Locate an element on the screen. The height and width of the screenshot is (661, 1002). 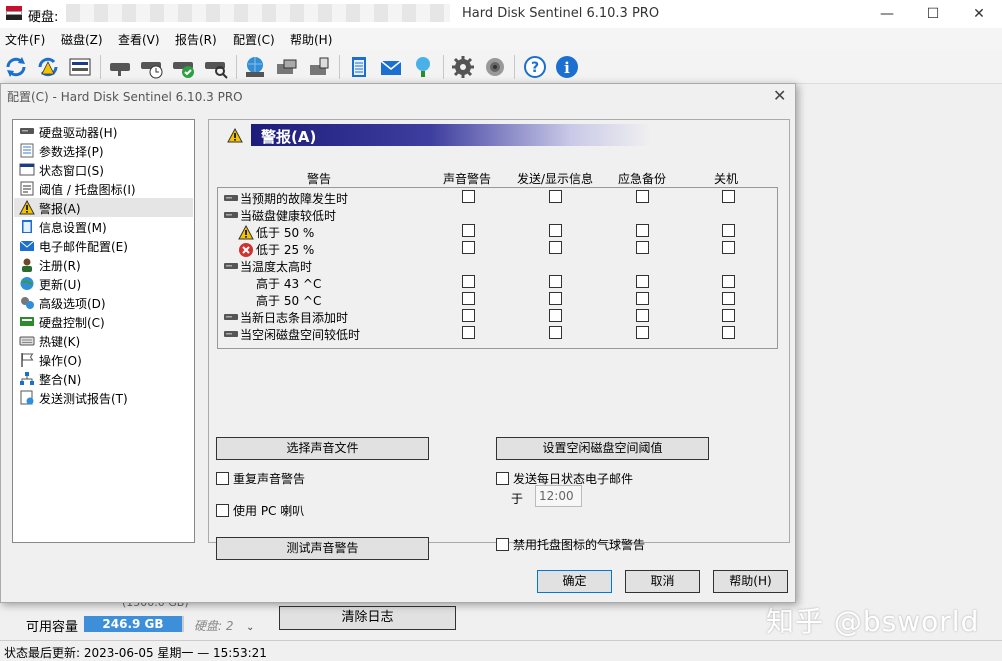
alert-row-label: 高于 43 ^C is located at coordinates (289, 284).